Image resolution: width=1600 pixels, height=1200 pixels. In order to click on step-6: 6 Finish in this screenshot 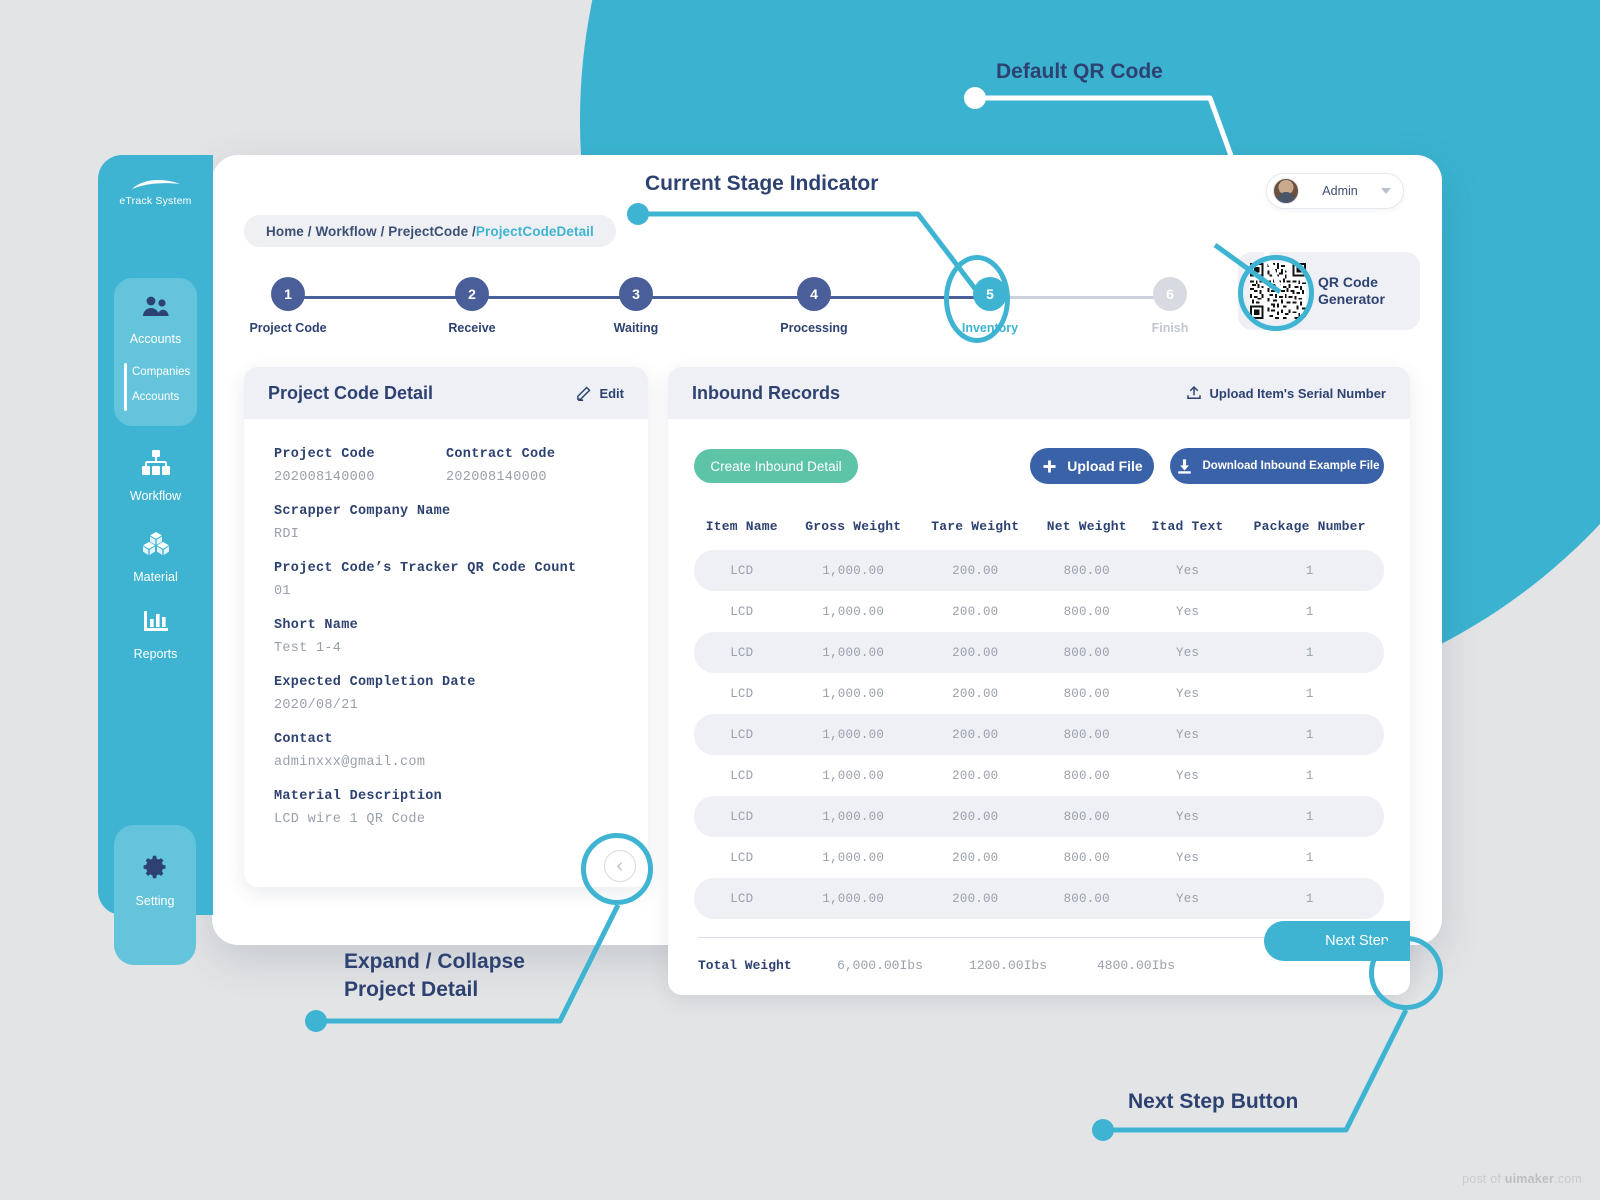, I will do `click(1170, 304)`.